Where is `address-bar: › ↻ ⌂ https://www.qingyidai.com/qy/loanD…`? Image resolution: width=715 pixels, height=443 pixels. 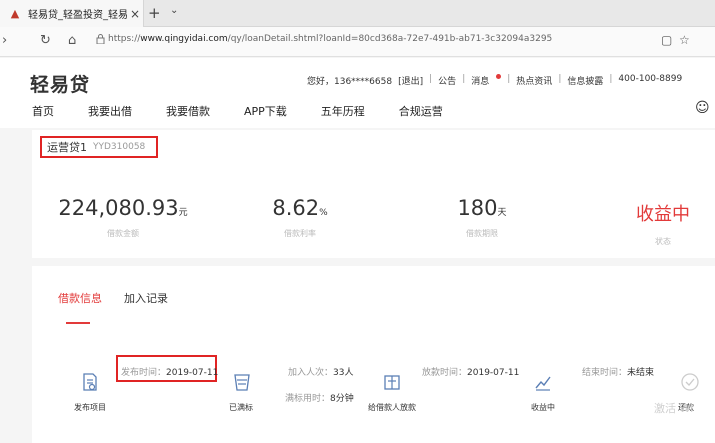
address-bar: › ↻ ⌂ https://www.qingyidai.com/qy/loanD… is located at coordinates (357, 42).